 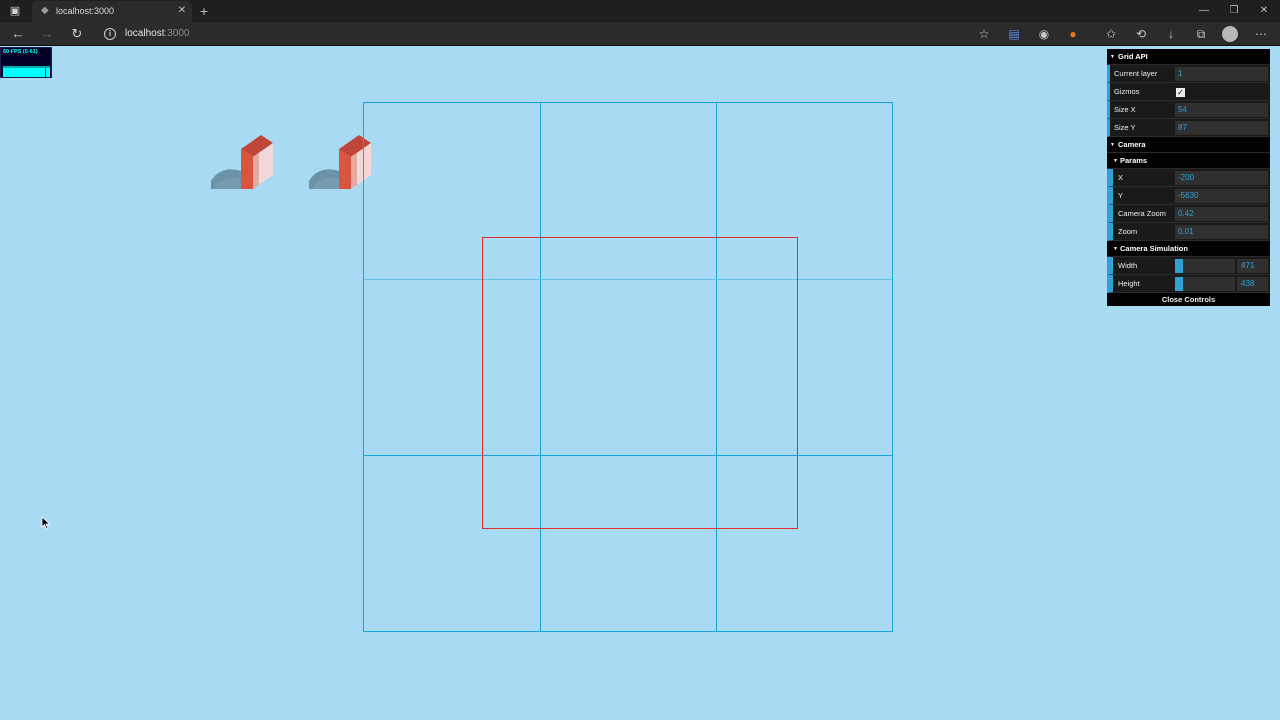 What do you see at coordinates (204, 11) in the screenshot?
I see `new-tab-icon: +` at bounding box center [204, 11].